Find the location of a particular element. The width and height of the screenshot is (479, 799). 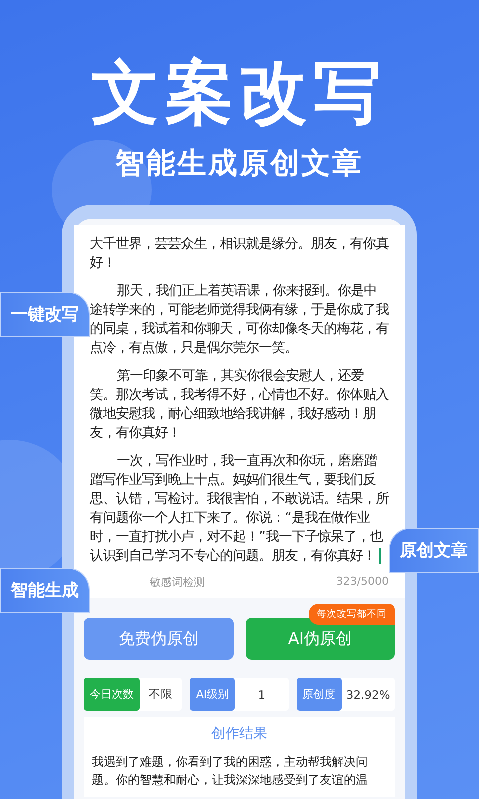

sensitive-check-link: 敏感词检测 is located at coordinates (177, 582).